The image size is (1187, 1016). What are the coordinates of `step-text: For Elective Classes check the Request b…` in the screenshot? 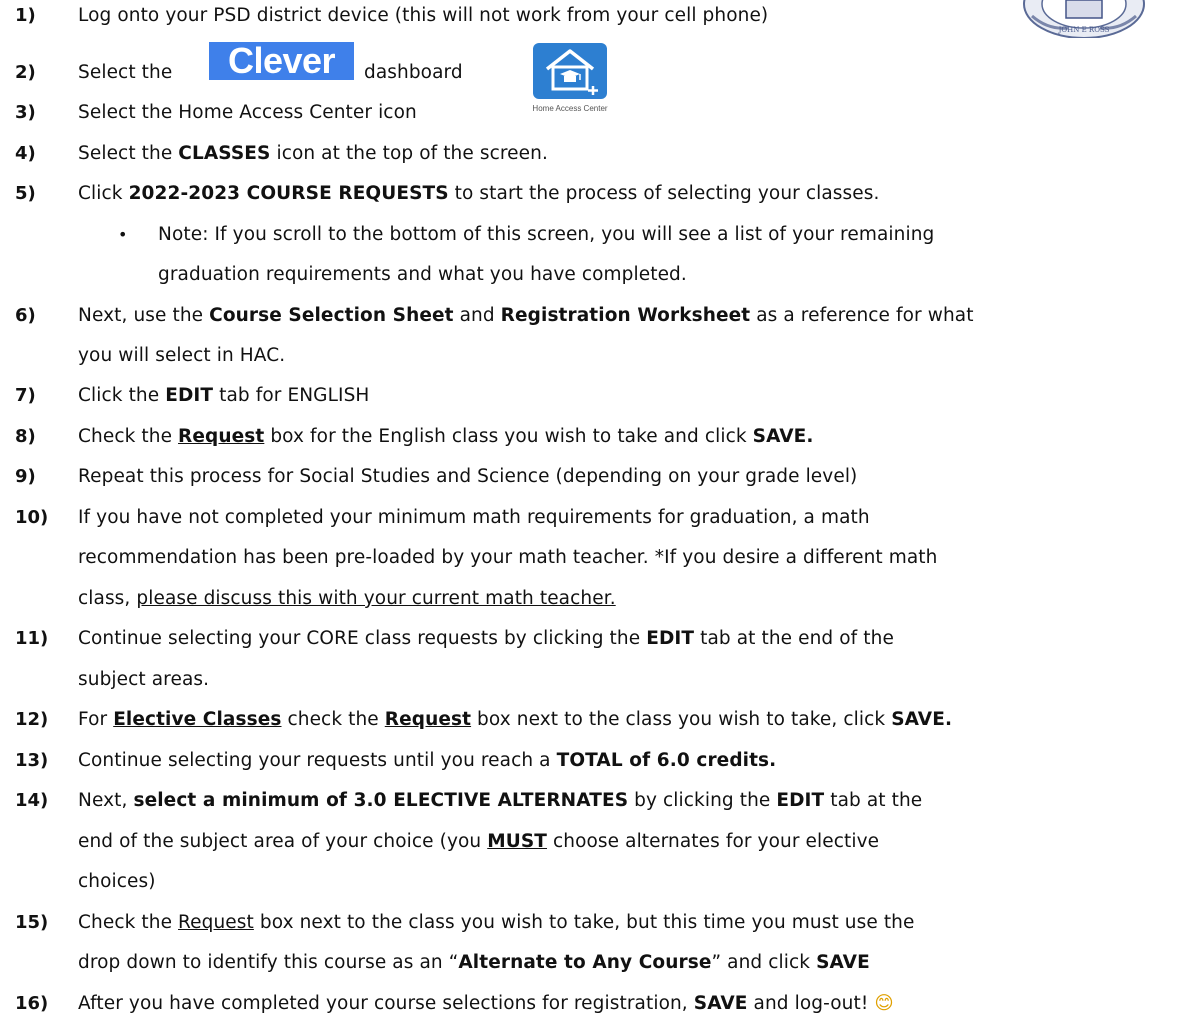 It's located at (515, 719).